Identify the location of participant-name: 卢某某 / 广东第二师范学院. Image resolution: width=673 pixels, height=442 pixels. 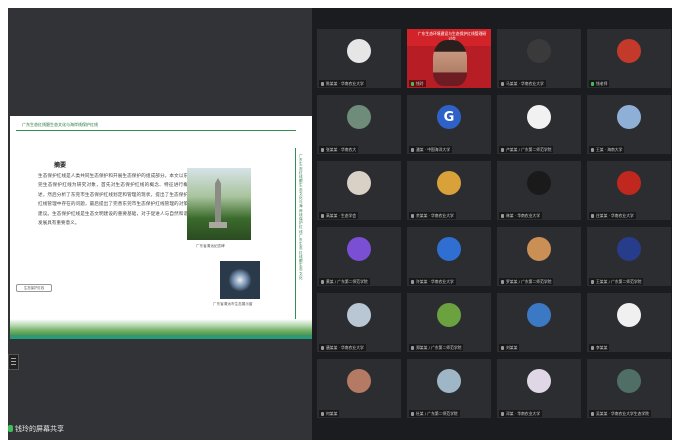
(526, 149).